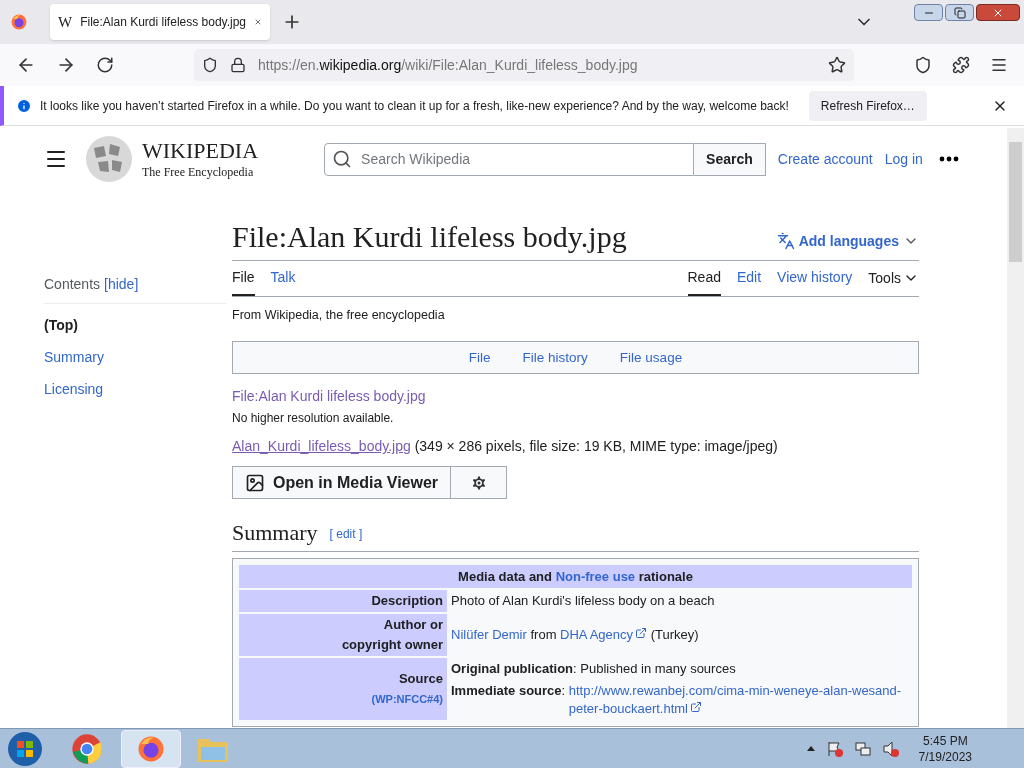  What do you see at coordinates (890, 748) in the screenshot?
I see `speaker-muted-icon` at bounding box center [890, 748].